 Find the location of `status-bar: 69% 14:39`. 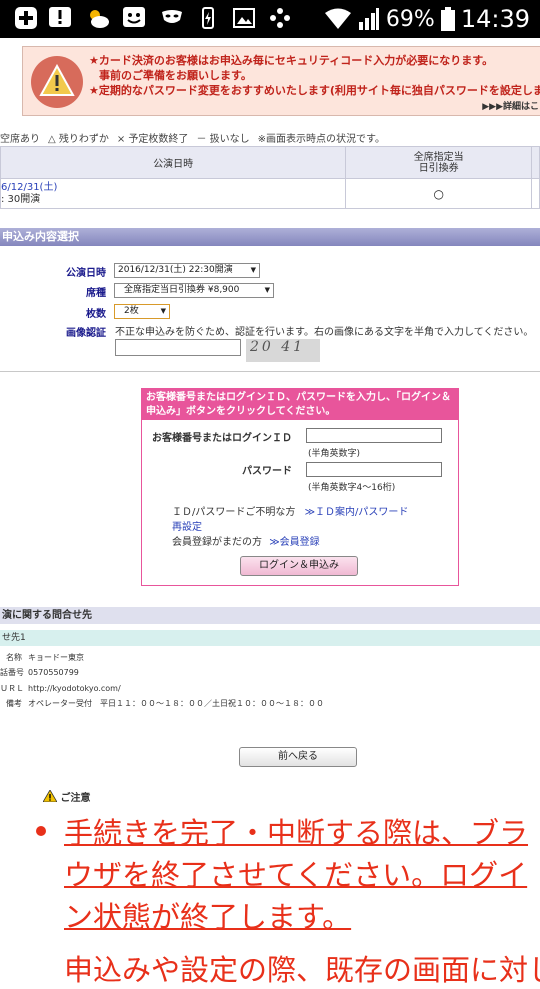

status-bar: 69% 14:39 is located at coordinates (270, 19).